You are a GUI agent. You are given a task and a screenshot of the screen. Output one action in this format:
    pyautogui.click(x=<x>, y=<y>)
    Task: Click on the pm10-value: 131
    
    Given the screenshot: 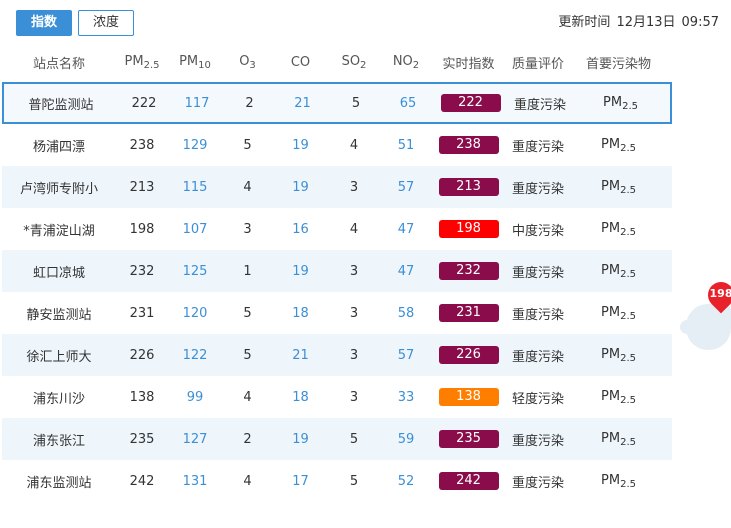 What is the action you would take?
    pyautogui.click(x=195, y=481)
    